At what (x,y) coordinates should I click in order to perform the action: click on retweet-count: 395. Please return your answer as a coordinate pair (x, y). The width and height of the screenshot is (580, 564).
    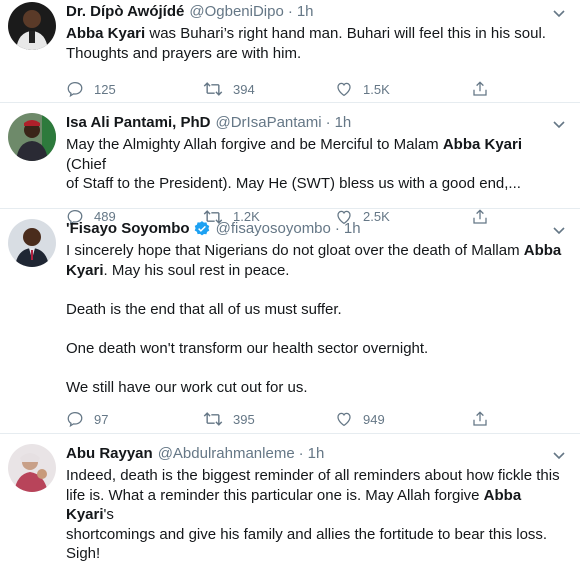
    Looking at the image, I should click on (244, 419).